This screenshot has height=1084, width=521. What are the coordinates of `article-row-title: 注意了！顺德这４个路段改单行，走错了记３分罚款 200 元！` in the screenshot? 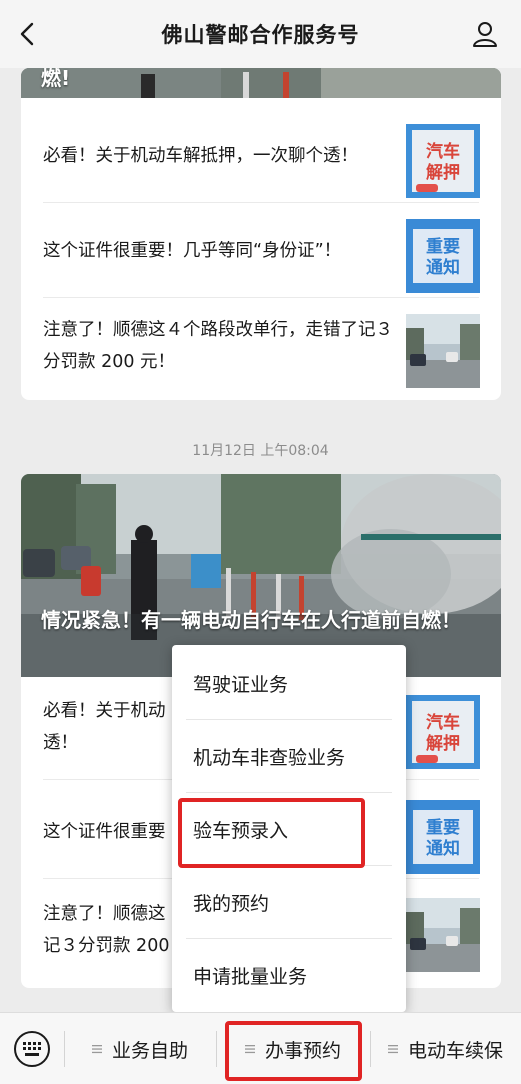 It's located at (218, 345).